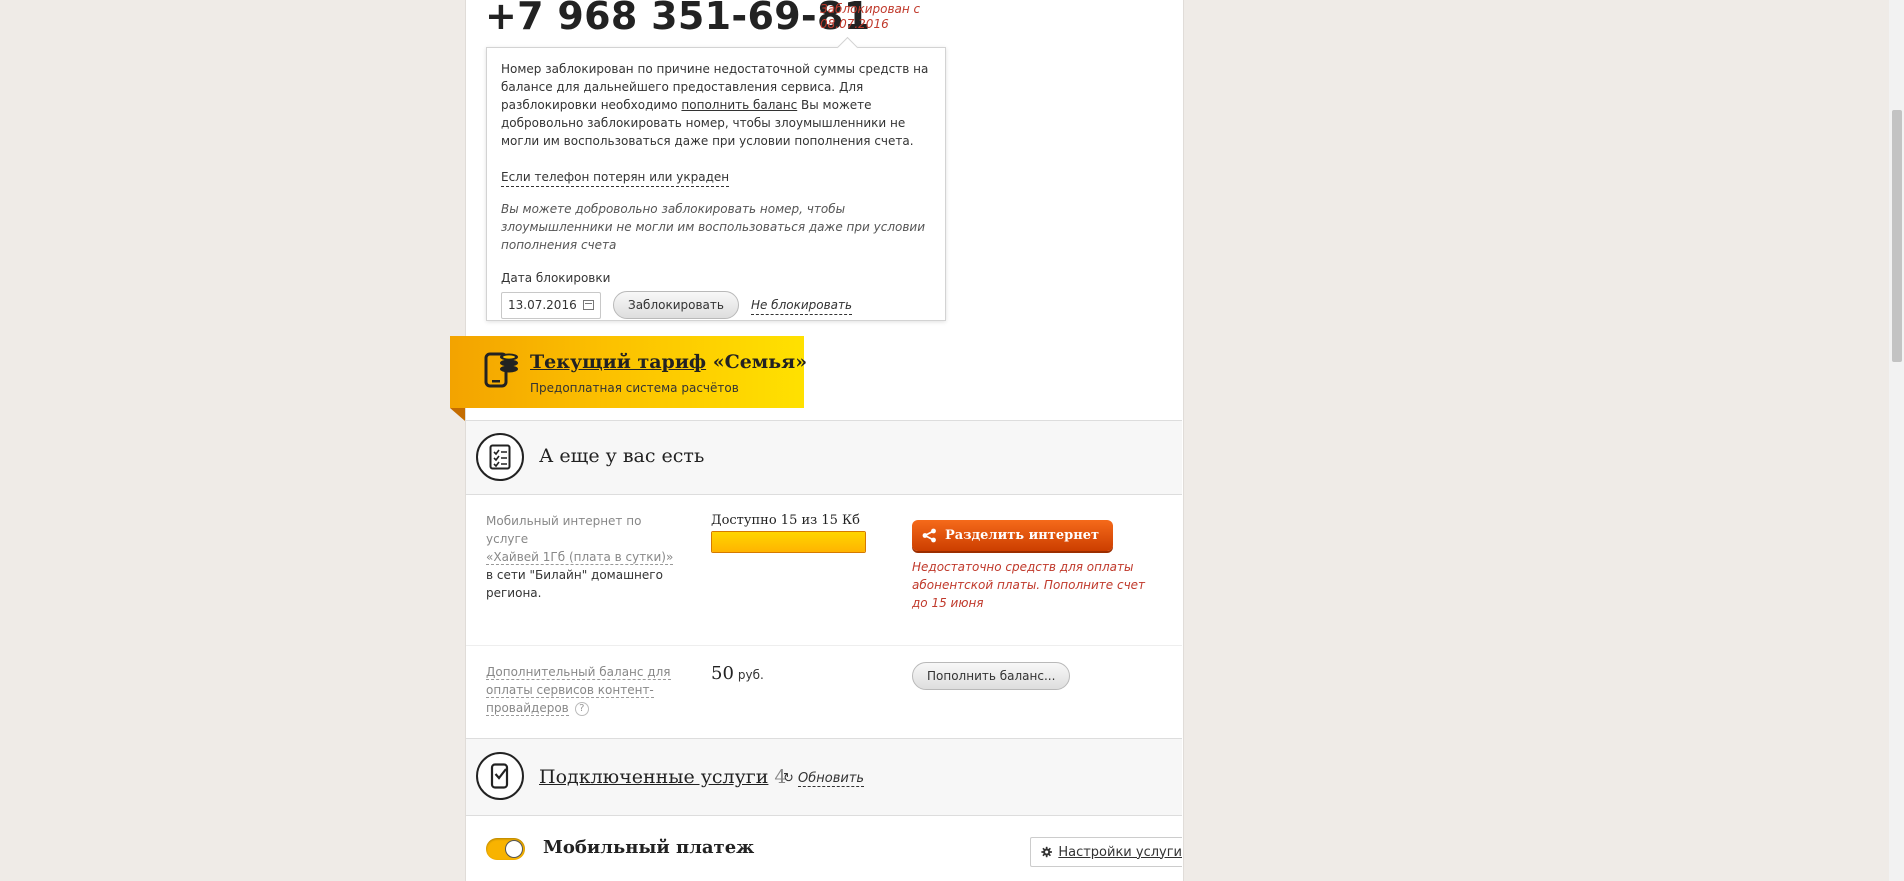  What do you see at coordinates (1106, 852) in the screenshot?
I see `service-settings-button: Настройки услуги` at bounding box center [1106, 852].